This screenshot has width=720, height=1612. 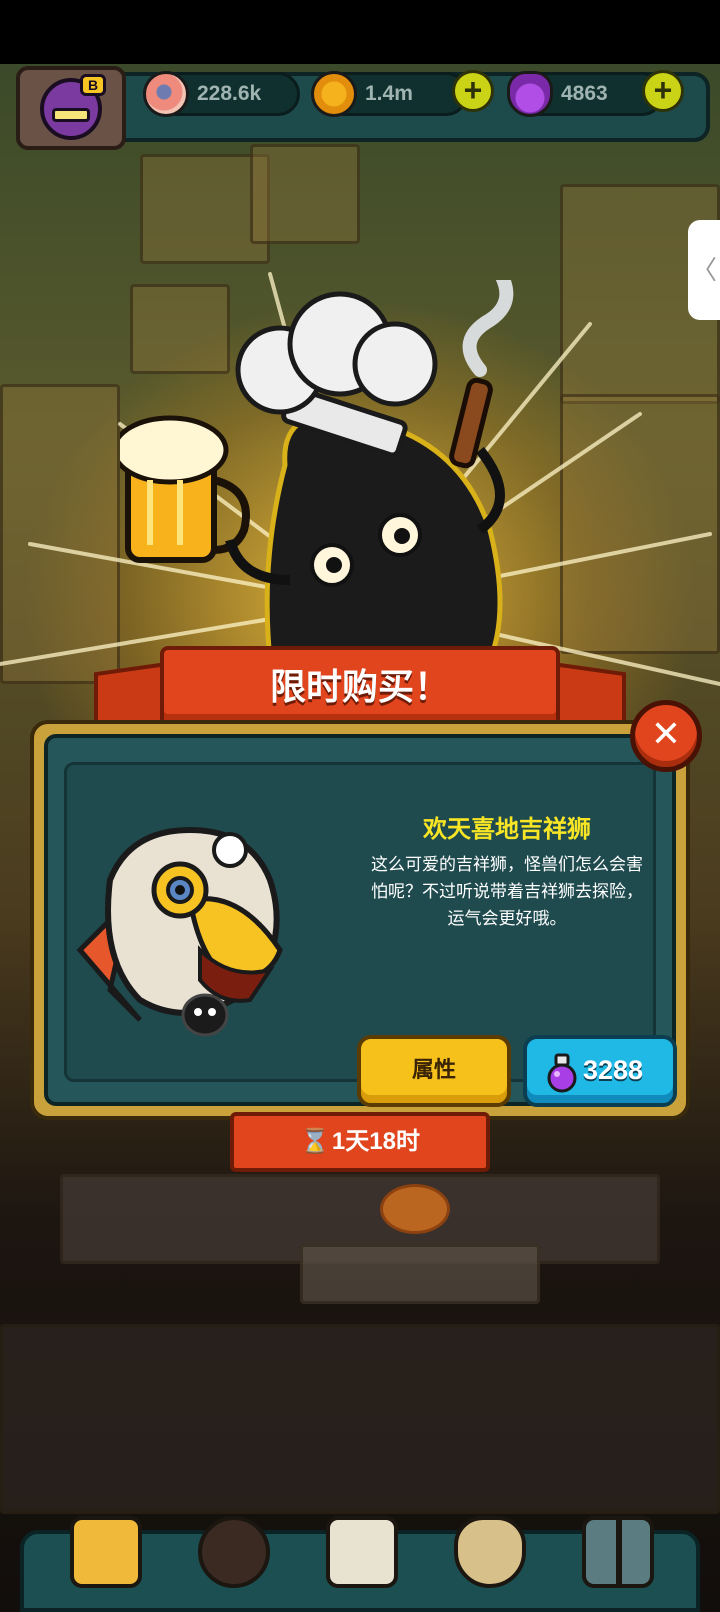 I want to click on item-name: 欢天喜地吉祥狮, so click(x=507, y=829).